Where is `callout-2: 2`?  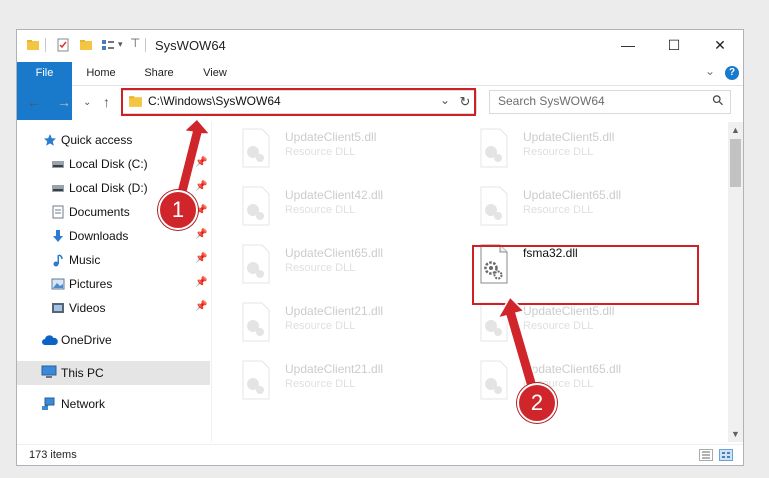 callout-2: 2 is located at coordinates (537, 403).